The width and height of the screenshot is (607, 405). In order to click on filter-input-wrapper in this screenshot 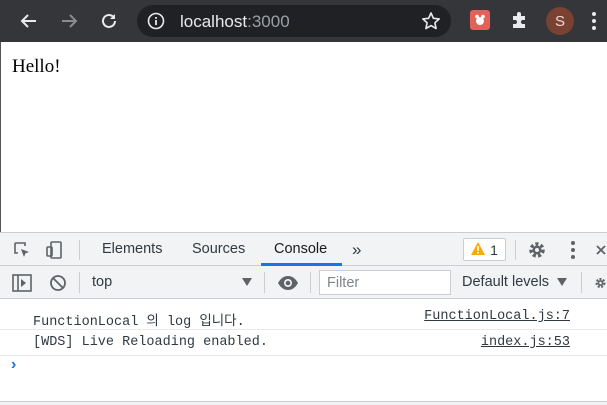, I will do `click(385, 282)`.